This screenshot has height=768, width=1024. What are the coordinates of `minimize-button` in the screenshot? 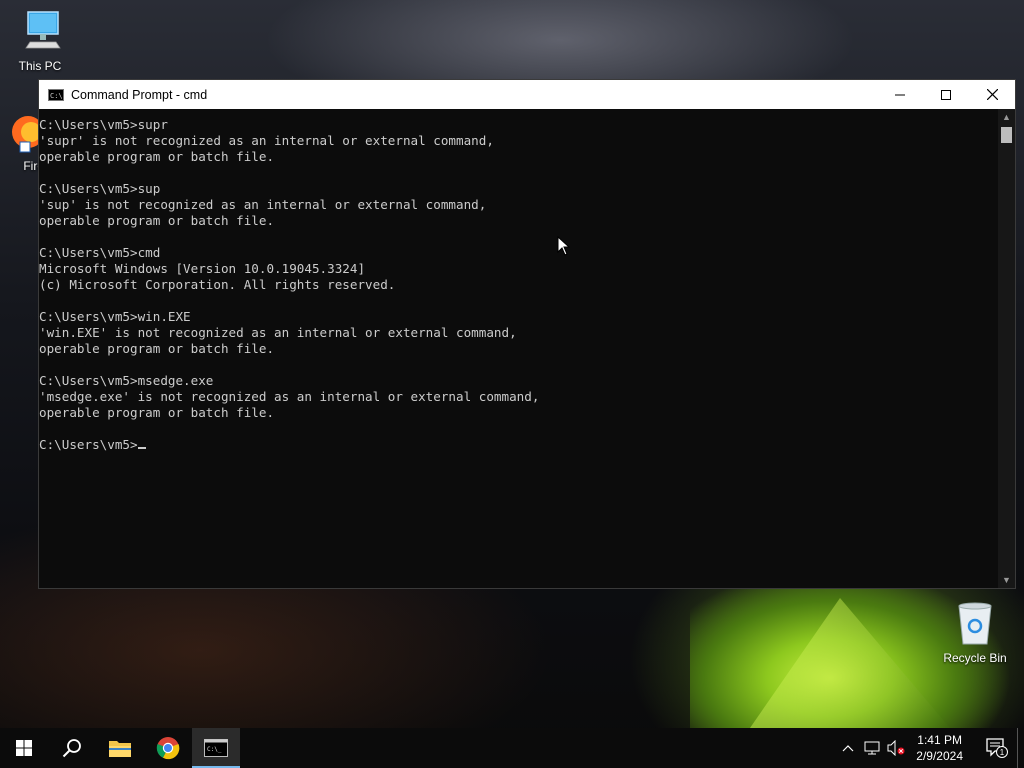 It's located at (900, 94).